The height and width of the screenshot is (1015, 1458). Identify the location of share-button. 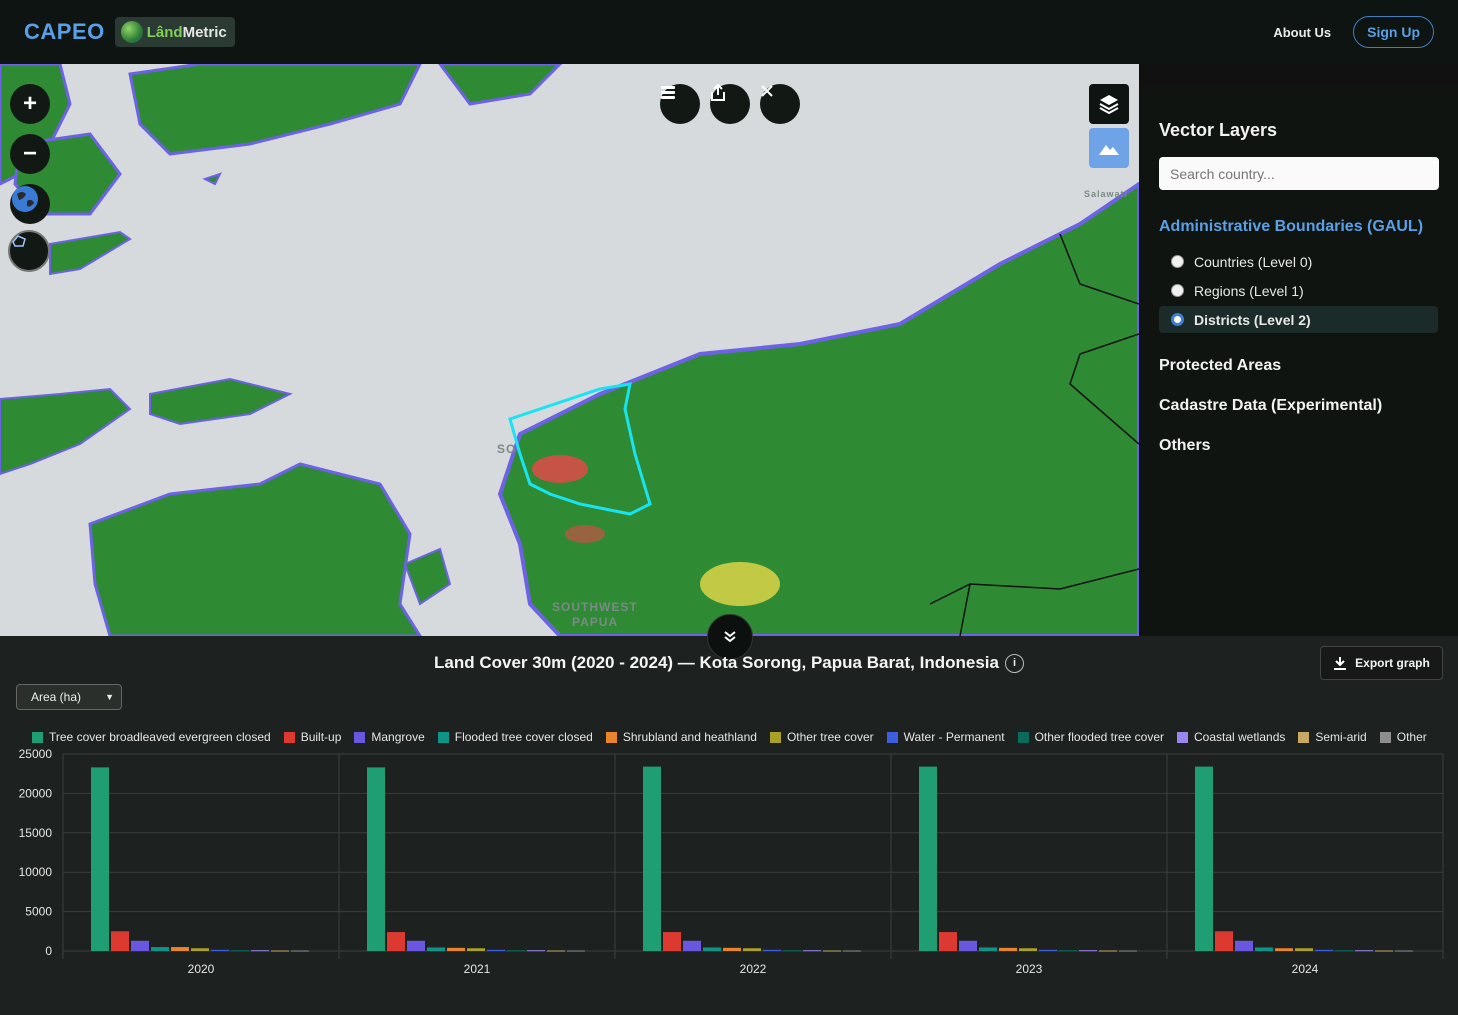
(730, 104).